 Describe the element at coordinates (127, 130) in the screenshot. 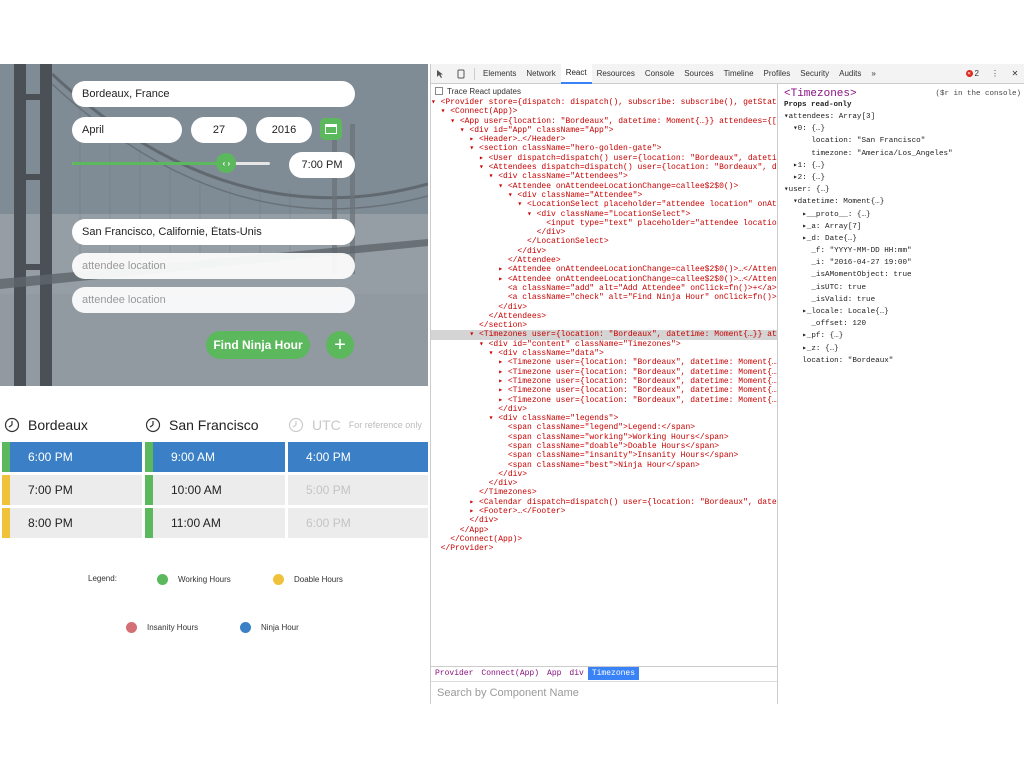

I see `month-select: April` at that location.